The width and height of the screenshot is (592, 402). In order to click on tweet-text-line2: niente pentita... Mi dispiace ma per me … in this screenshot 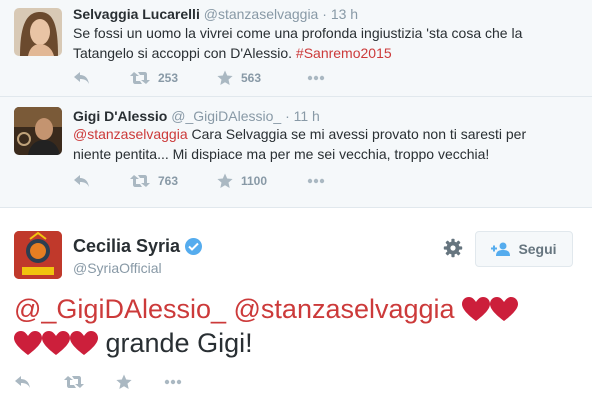, I will do `click(281, 154)`.